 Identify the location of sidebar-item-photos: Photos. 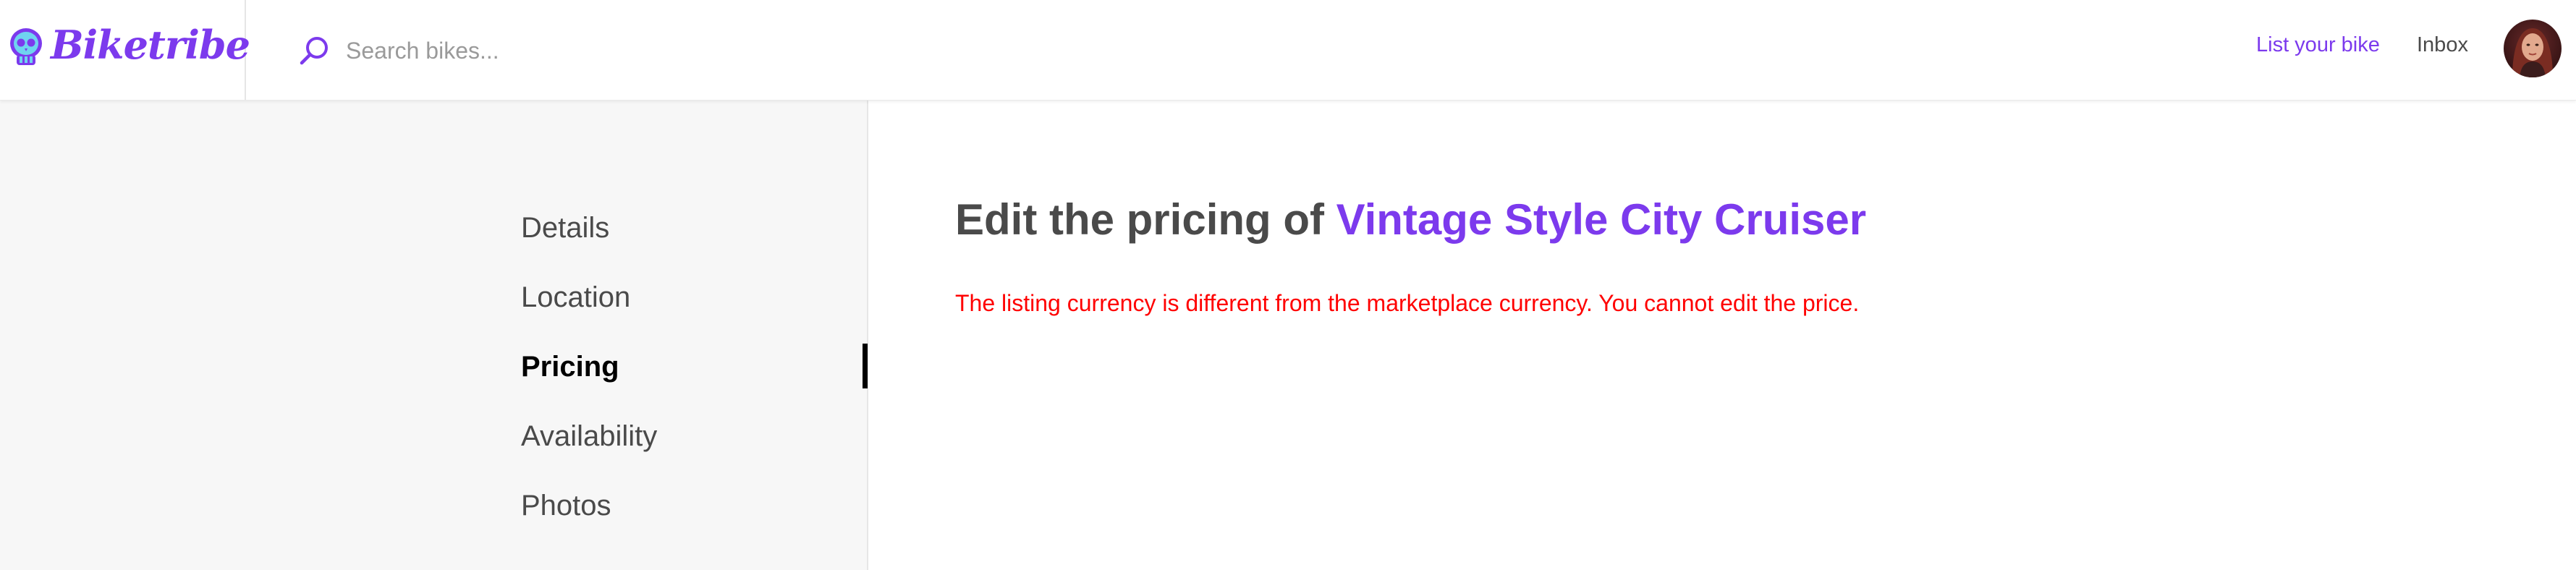
(566, 506).